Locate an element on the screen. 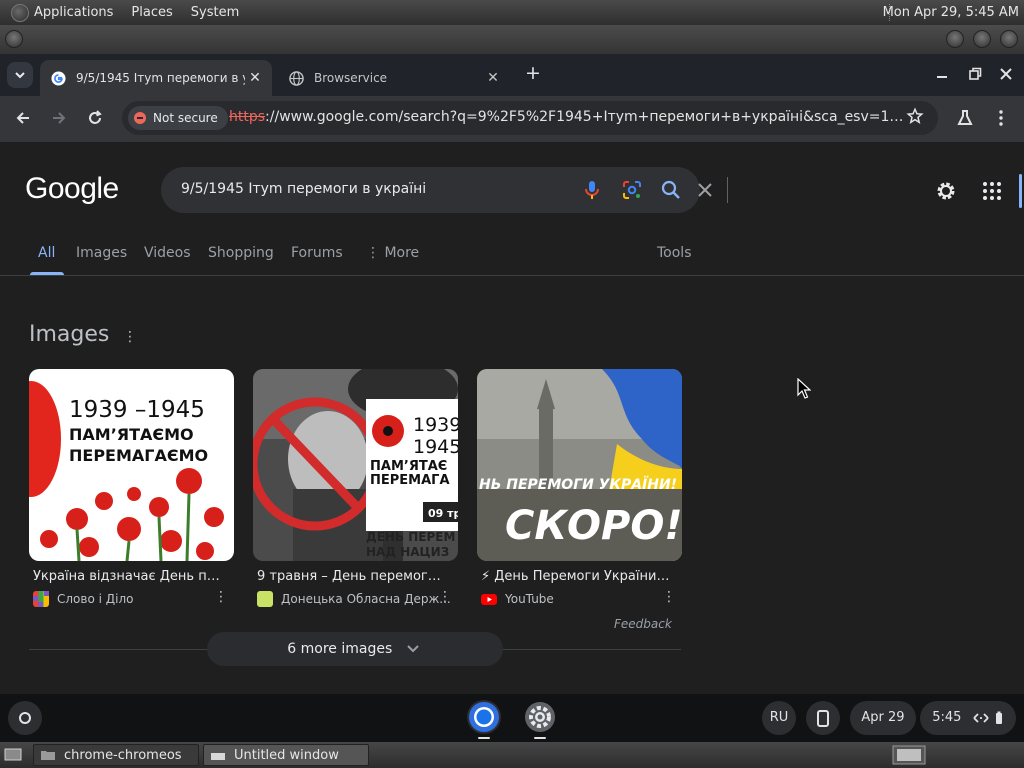  settings-gear-icon is located at coordinates (946, 191).